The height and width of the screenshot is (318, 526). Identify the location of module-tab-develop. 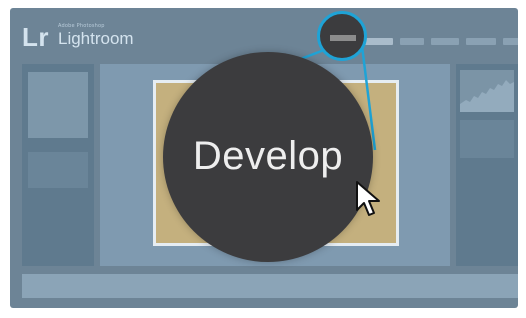
(379, 41).